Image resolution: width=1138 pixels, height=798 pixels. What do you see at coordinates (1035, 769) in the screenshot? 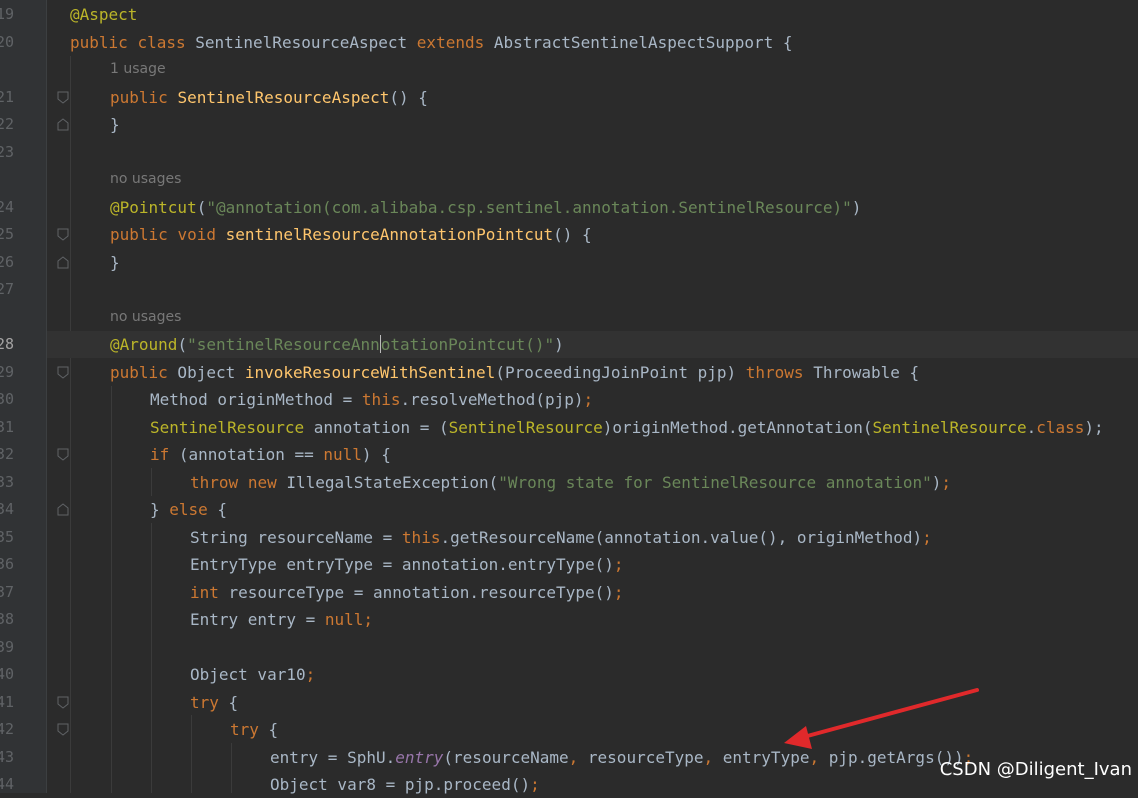
I see `watermark: CSDN @Diligent_Ivan` at bounding box center [1035, 769].